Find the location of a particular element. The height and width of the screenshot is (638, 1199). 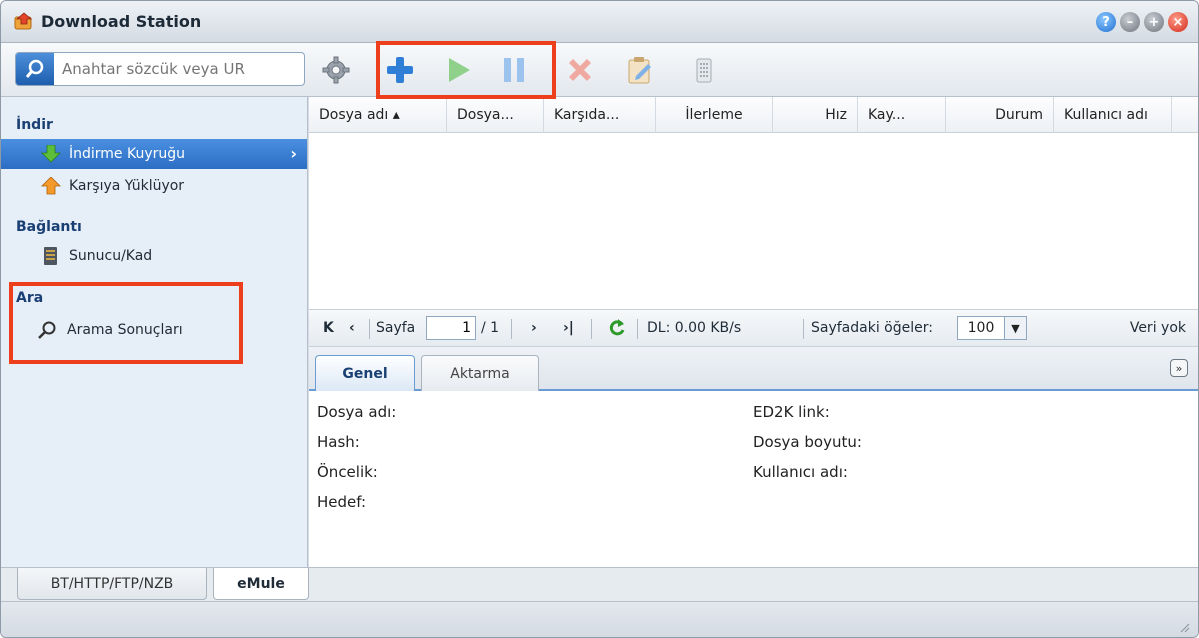

refresh-icon is located at coordinates (617, 329).